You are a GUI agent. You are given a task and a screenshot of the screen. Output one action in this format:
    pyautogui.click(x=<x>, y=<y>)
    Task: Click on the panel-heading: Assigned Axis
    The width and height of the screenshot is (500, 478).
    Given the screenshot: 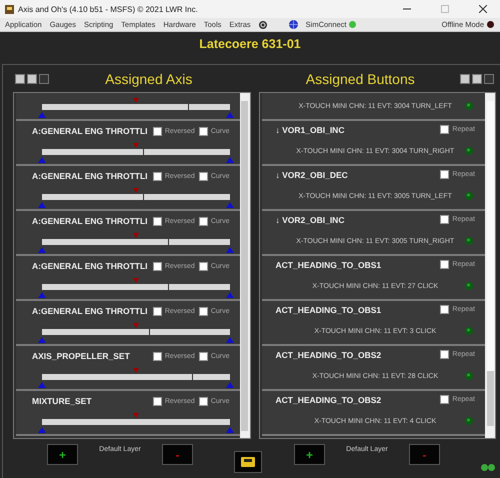 What is the action you would take?
    pyautogui.click(x=149, y=78)
    